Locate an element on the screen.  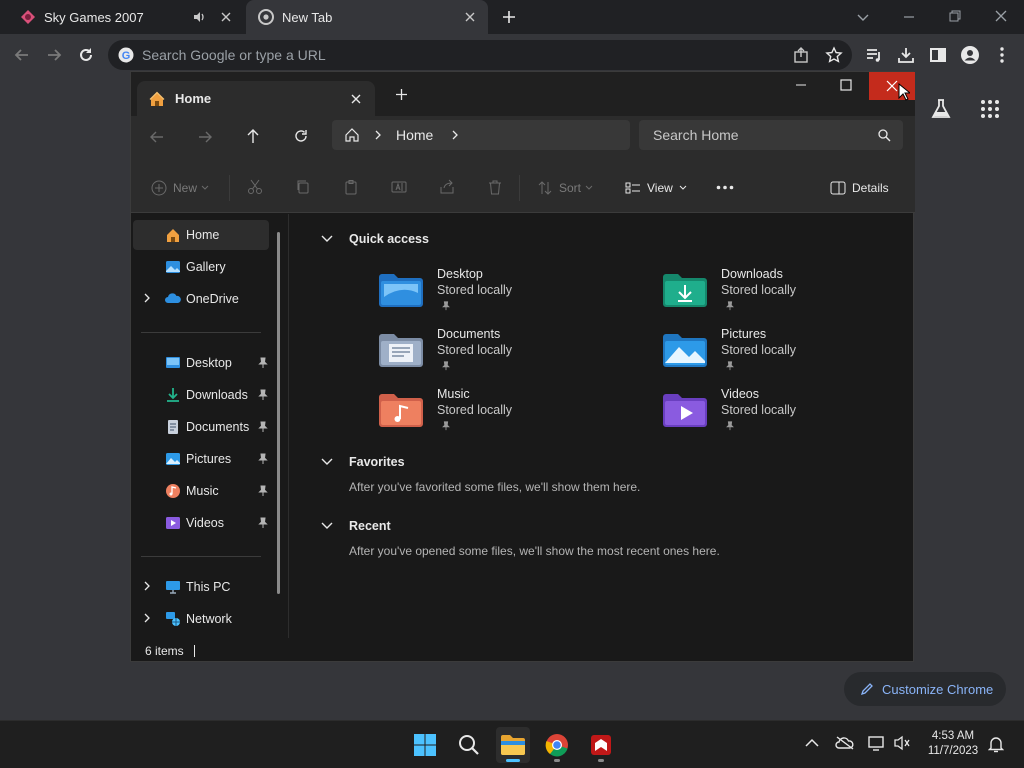
nav-item-gallery: Gallery is located at coordinates (201, 267).